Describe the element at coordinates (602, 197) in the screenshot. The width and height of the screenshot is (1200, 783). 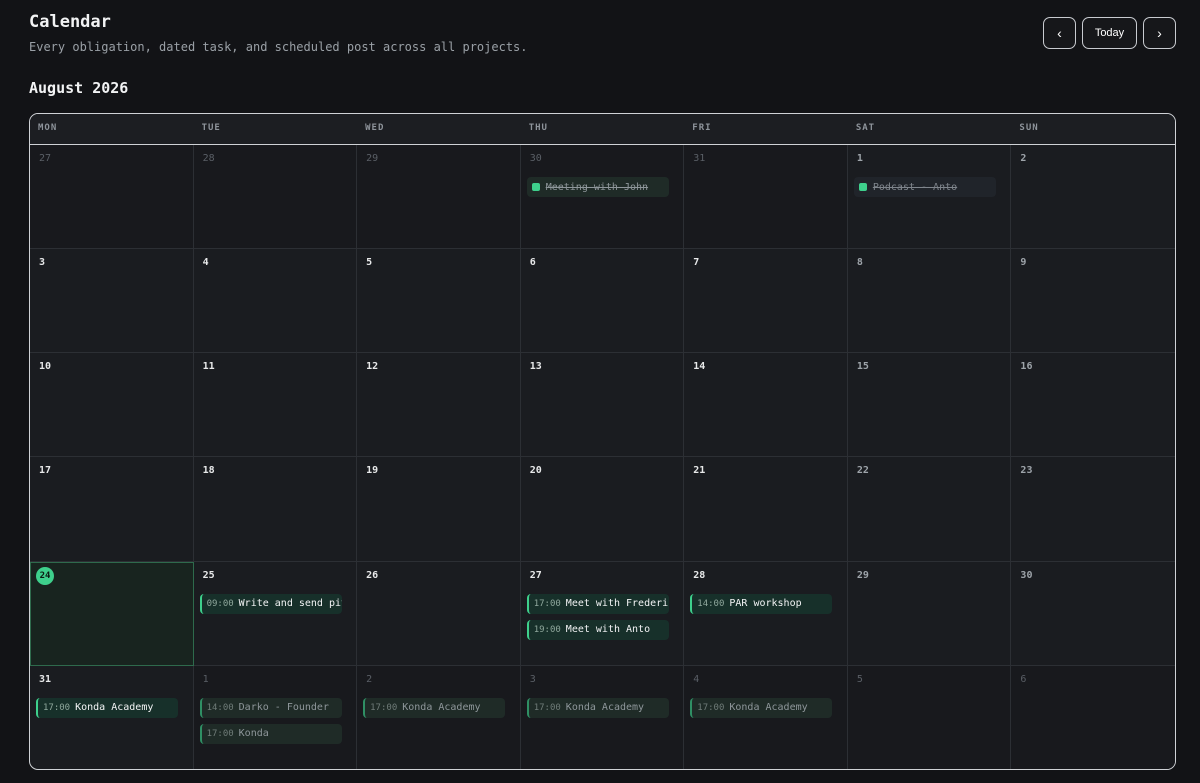
I see `day-cell: 30 Meeting with John` at that location.